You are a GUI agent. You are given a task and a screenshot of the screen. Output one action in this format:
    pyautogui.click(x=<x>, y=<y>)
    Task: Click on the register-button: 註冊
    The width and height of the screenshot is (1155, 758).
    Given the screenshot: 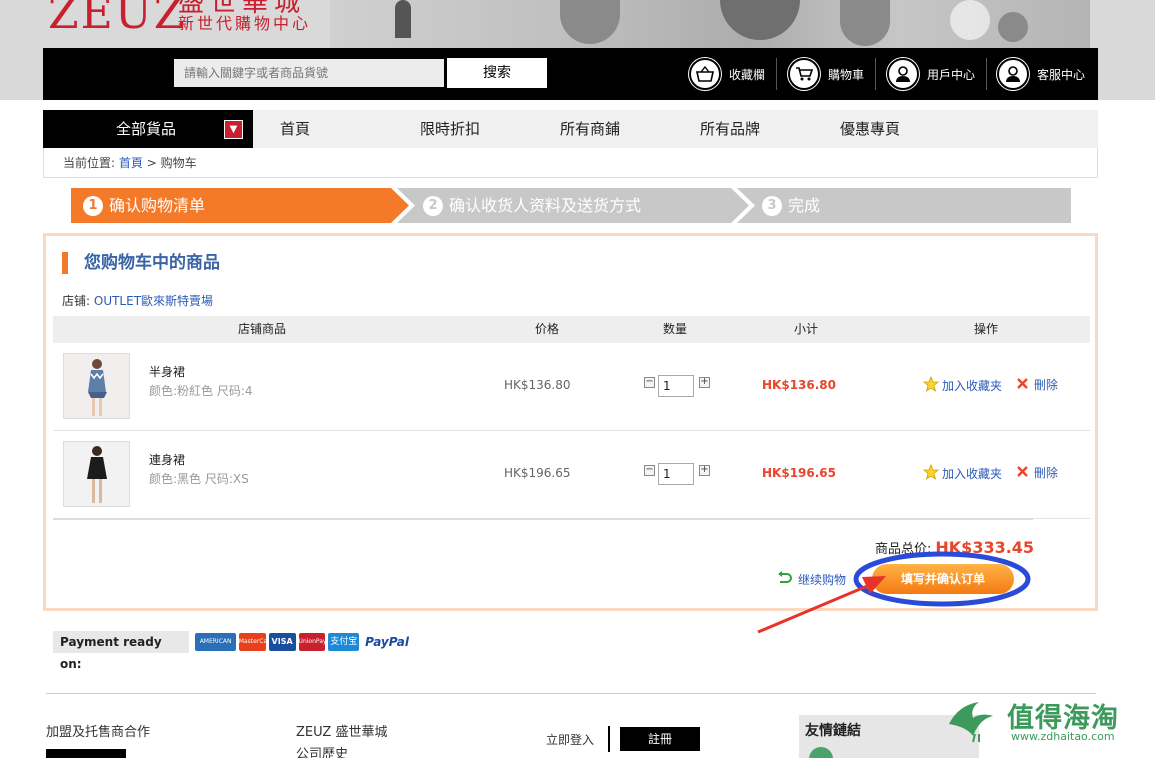 What is the action you would take?
    pyautogui.click(x=660, y=739)
    